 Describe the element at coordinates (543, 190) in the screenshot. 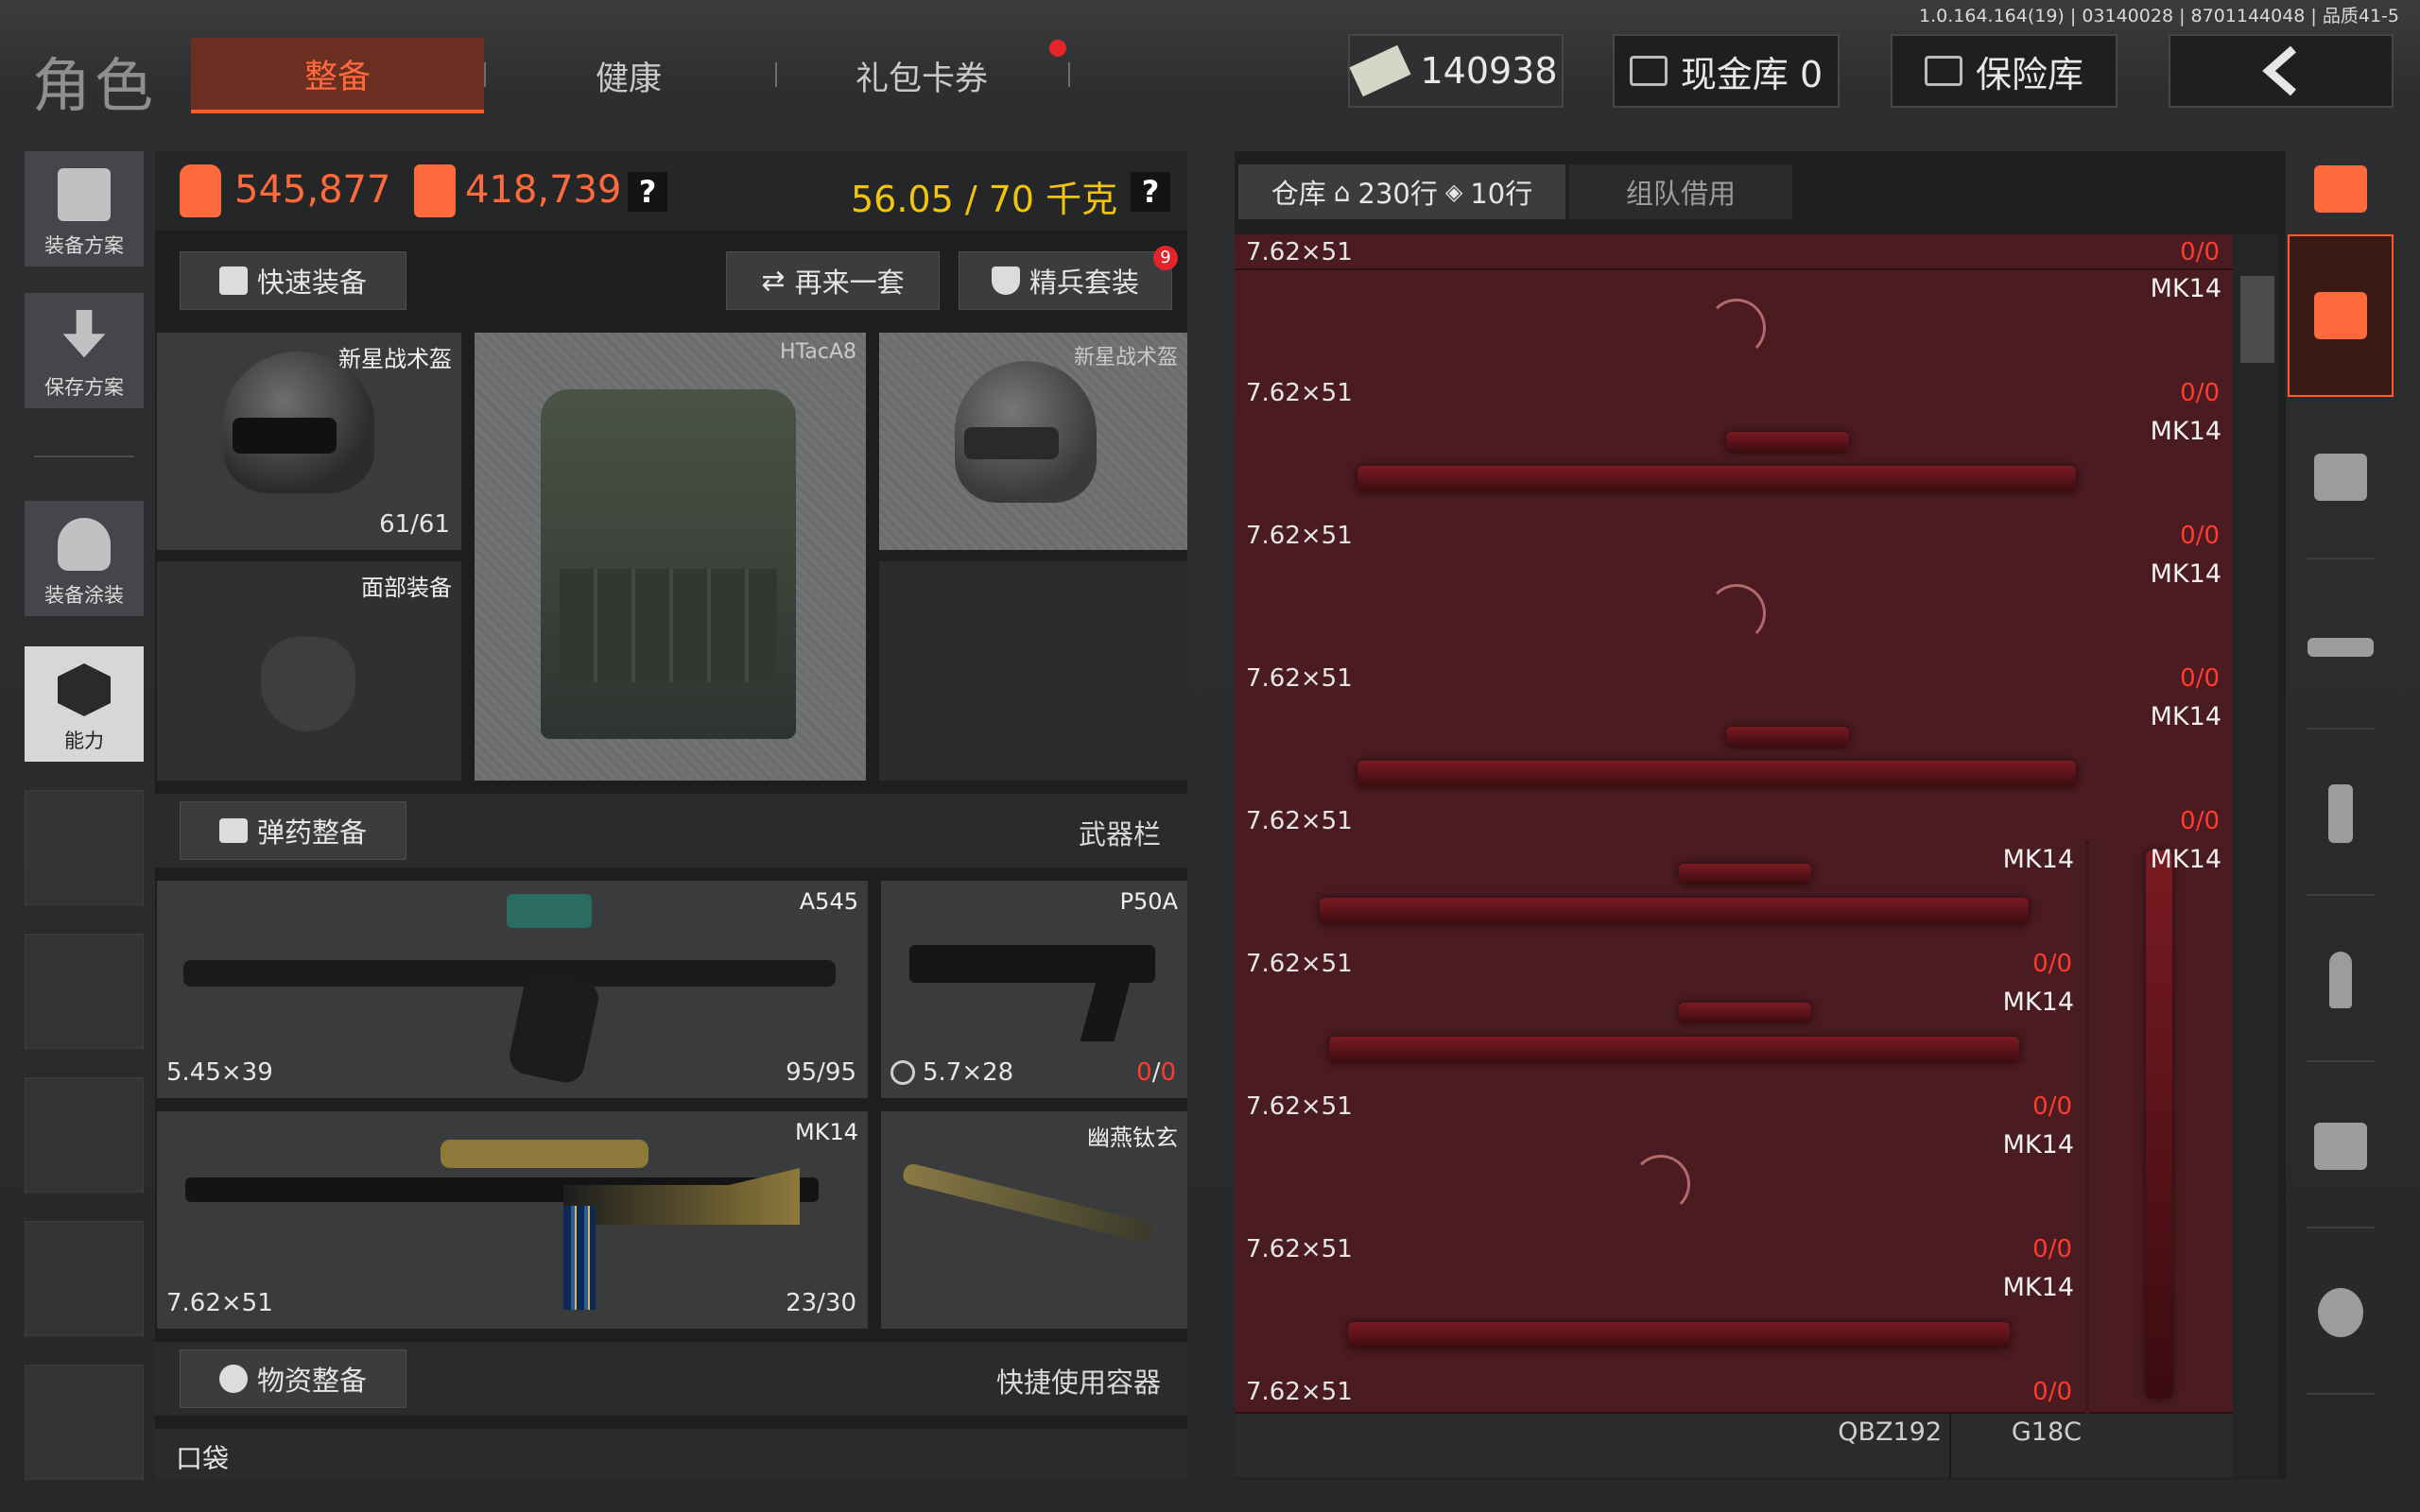

I see `vest-value: 418,739` at that location.